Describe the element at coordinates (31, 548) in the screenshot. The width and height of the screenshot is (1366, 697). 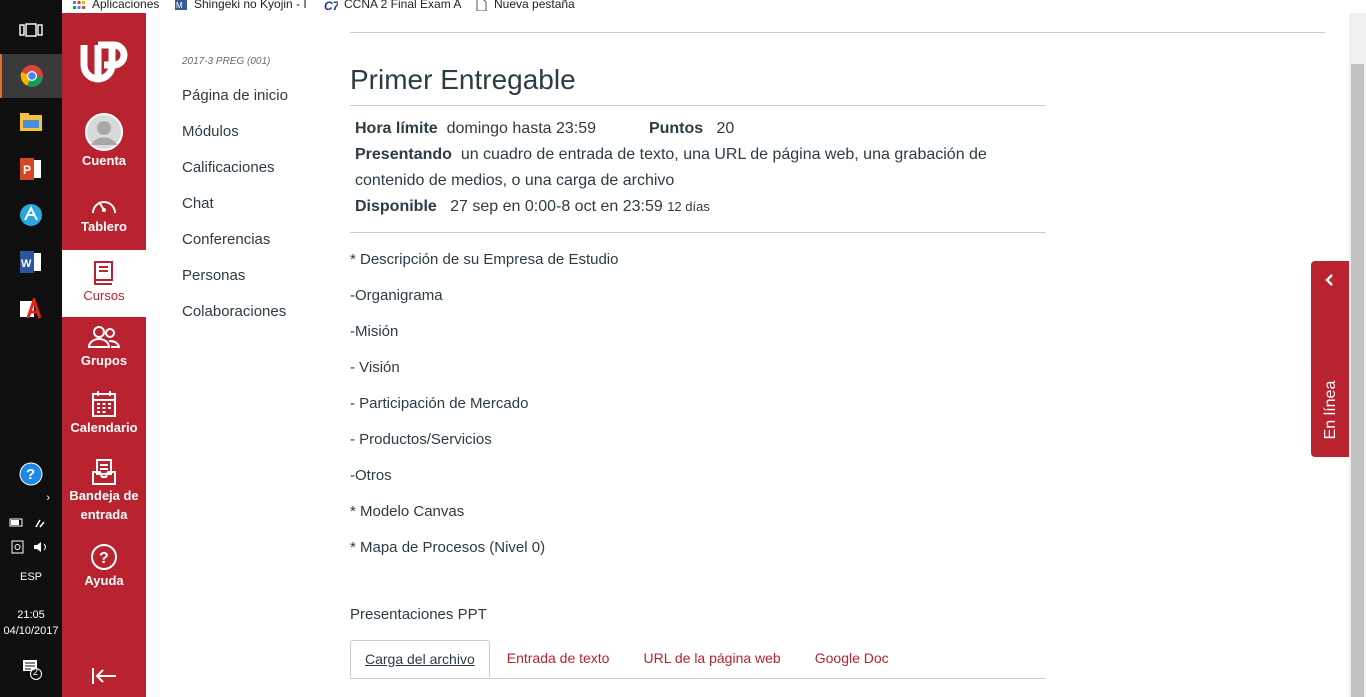
I see `tray-volume-icon` at that location.